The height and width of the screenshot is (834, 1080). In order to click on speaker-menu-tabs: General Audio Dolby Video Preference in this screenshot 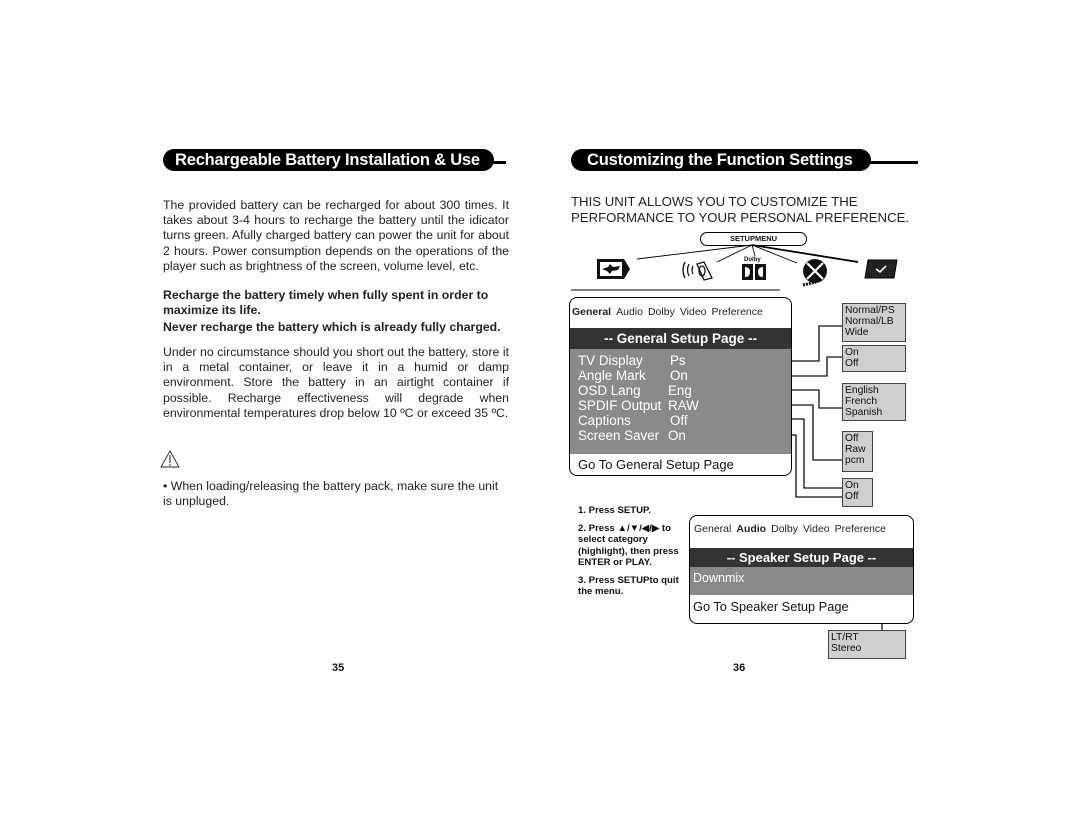, I will do `click(792, 529)`.